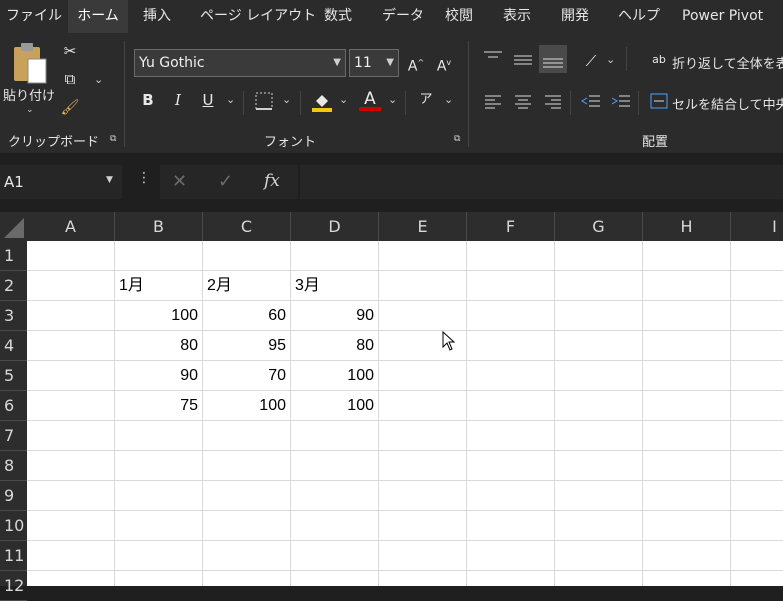 The image size is (783, 601). Describe the element at coordinates (722, 16) in the screenshot. I see `tab-power-pivot: Power Pivot` at that location.